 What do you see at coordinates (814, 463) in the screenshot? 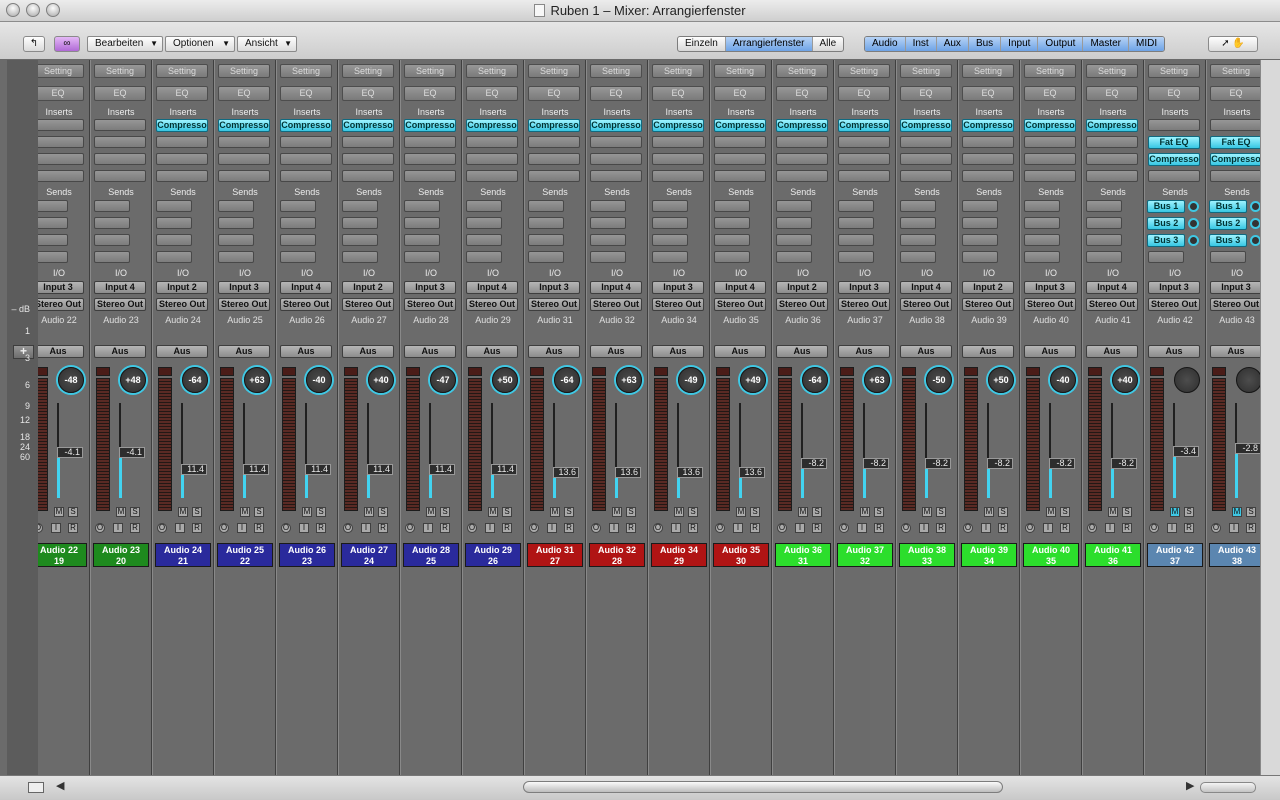
I see `volume-readout: -8.2` at bounding box center [814, 463].